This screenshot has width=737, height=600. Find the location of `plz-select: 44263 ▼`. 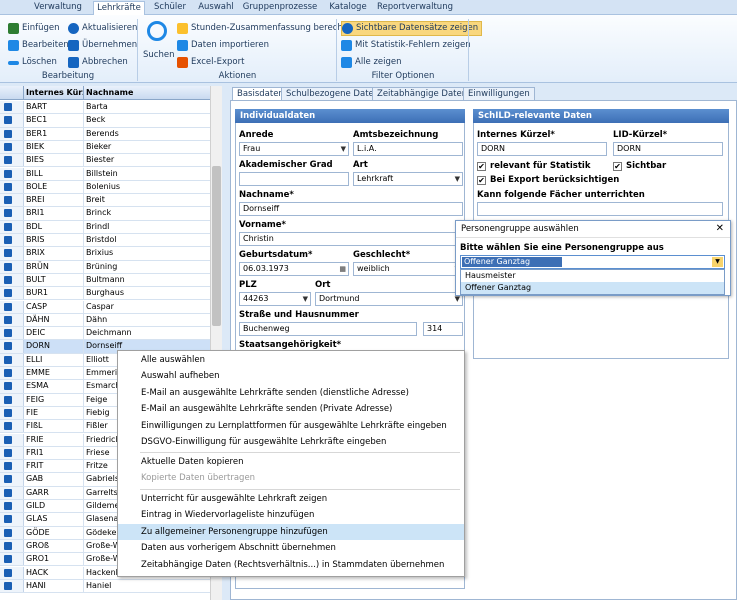

plz-select: 44263 ▼ is located at coordinates (275, 299).